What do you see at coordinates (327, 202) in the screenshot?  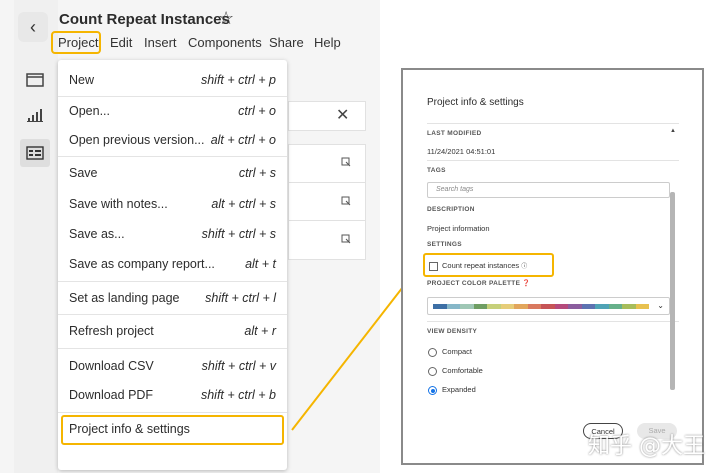 I see `background-list` at bounding box center [327, 202].